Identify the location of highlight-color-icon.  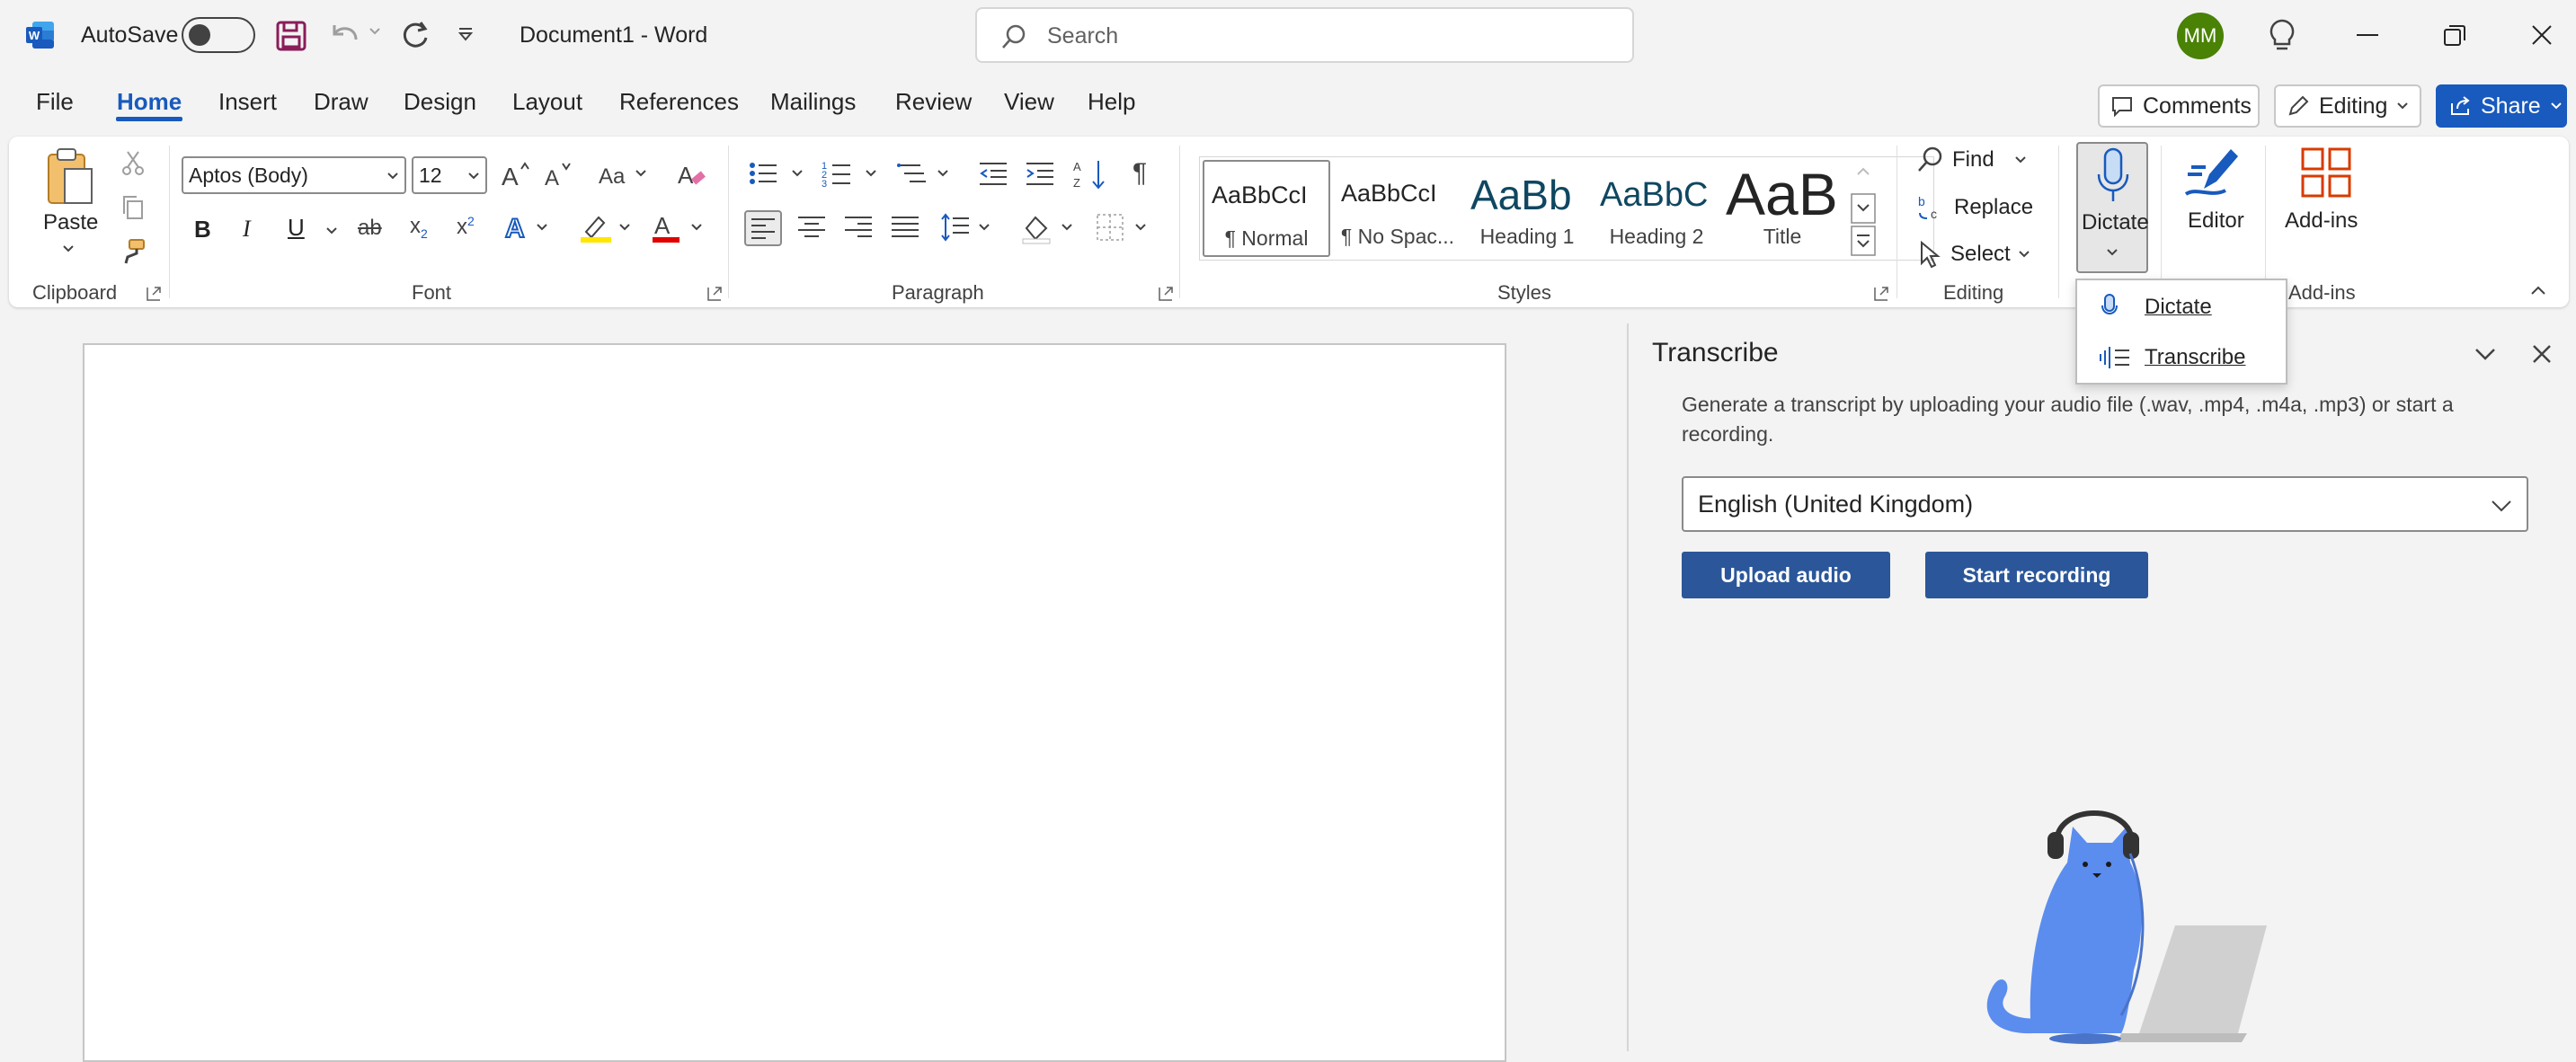
(607, 228).